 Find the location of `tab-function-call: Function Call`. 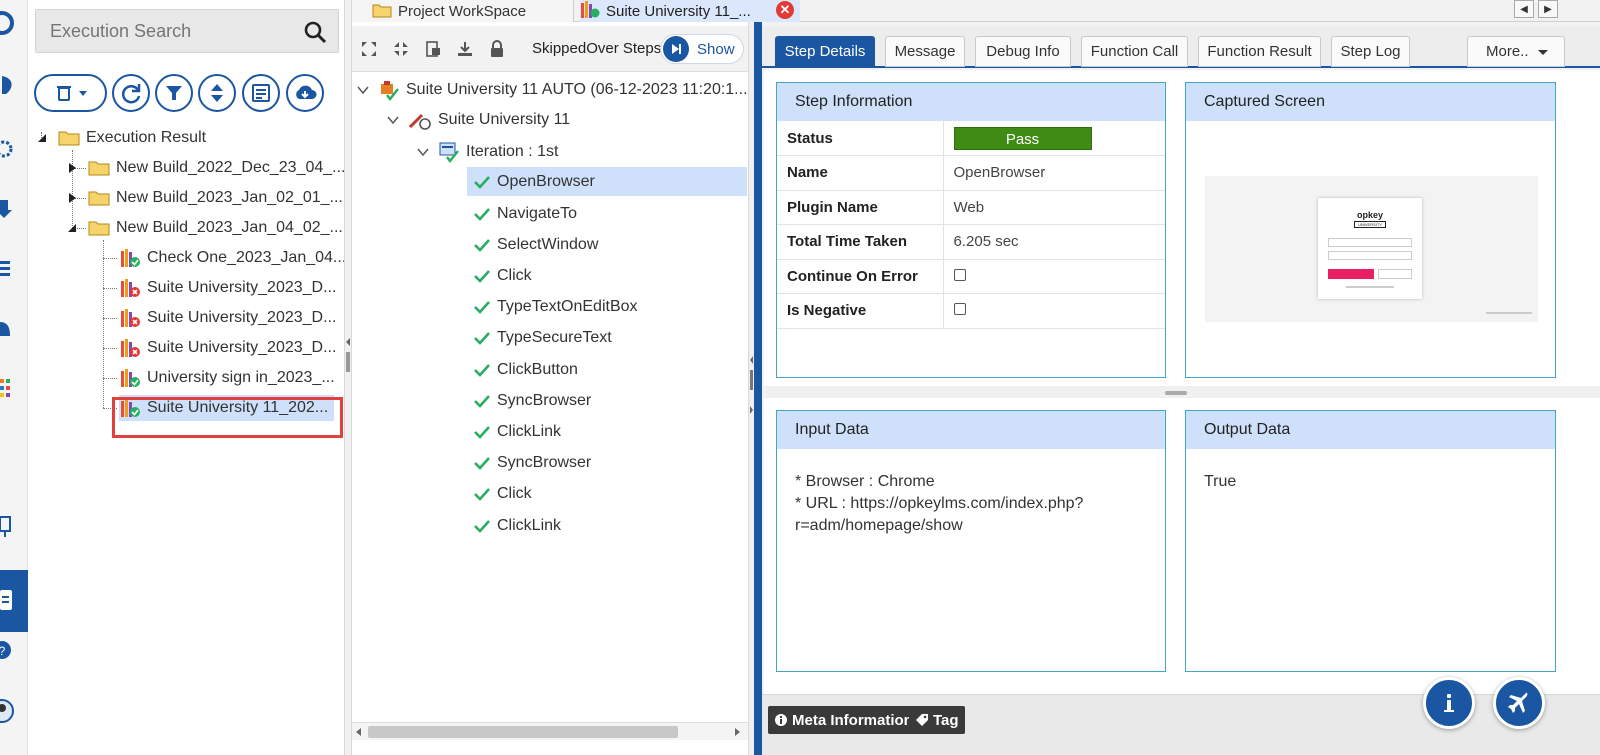

tab-function-call: Function Call is located at coordinates (1134, 51).